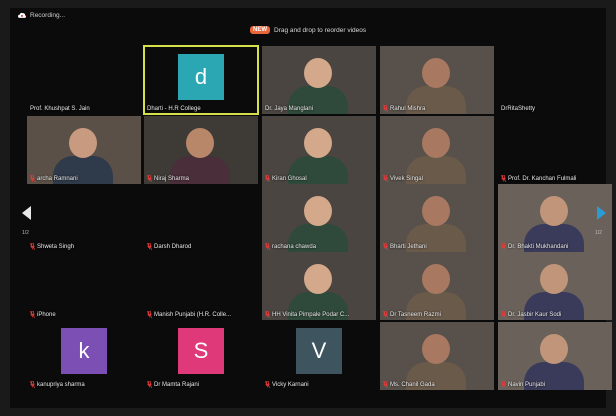  I want to click on reorder-hint-text: Drag and drop to reorder videos, so click(320, 30).